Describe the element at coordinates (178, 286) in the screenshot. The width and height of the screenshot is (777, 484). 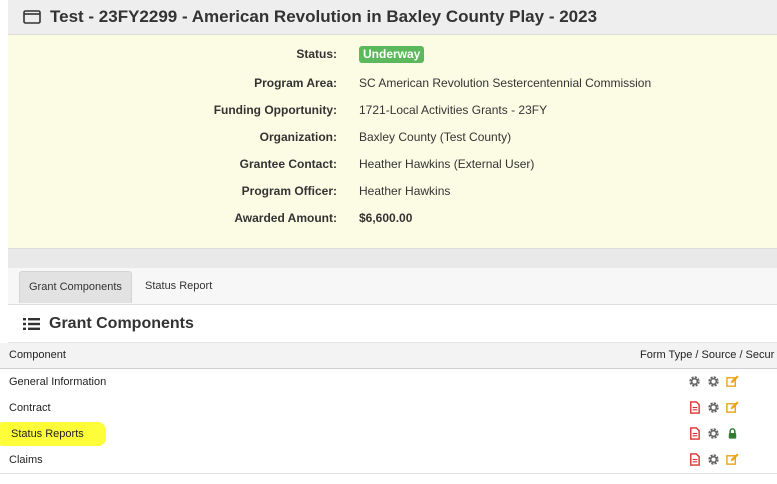
I see `tab-status-report: Status Report` at that location.